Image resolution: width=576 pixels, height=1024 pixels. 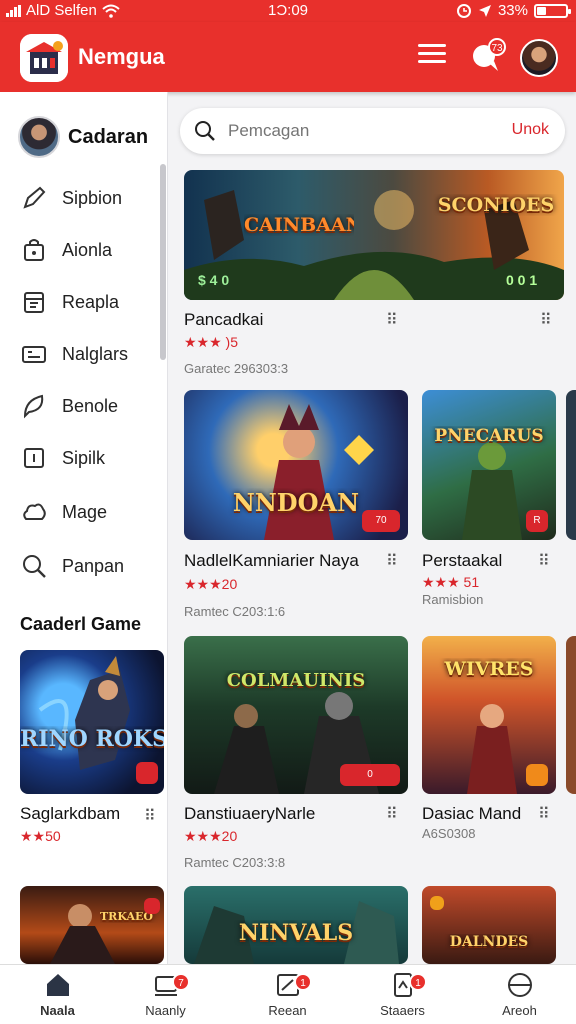 What do you see at coordinates (214, 280) in the screenshot?
I see `featured-art-badges: $ 4 0` at bounding box center [214, 280].